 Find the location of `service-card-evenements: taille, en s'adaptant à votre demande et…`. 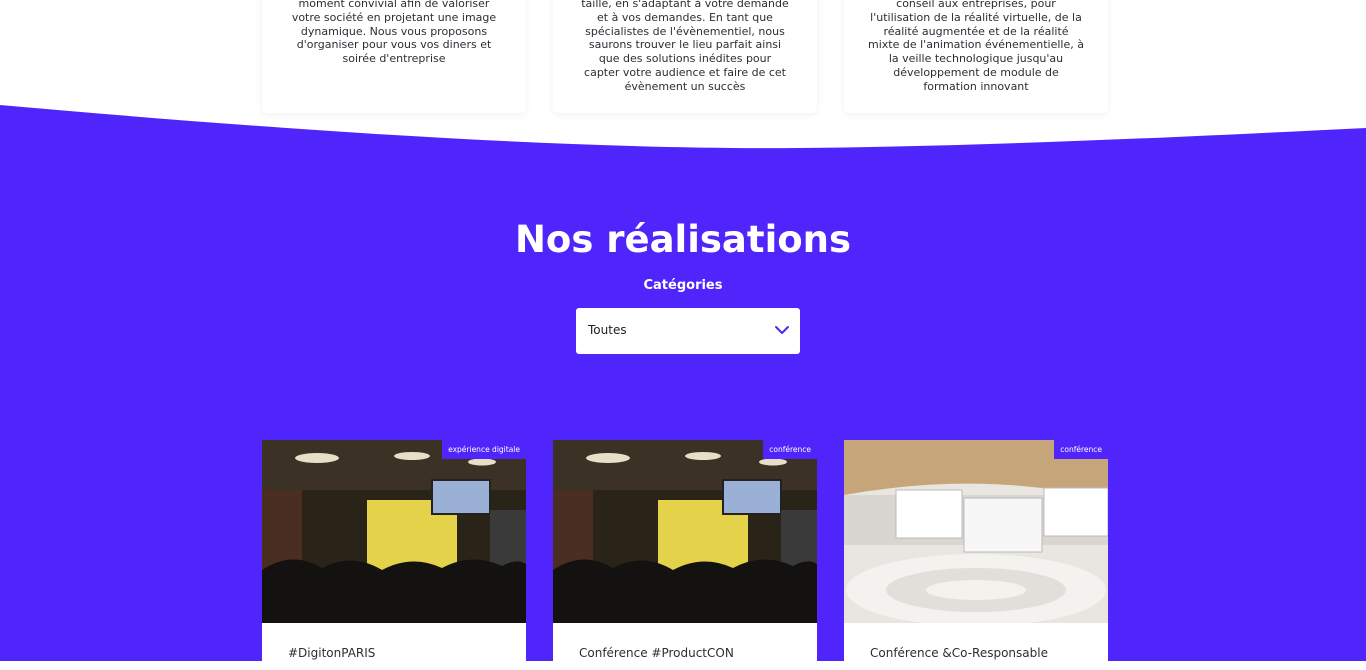

service-card-evenements: taille, en s'adaptant à votre demande et… is located at coordinates (685, 56).